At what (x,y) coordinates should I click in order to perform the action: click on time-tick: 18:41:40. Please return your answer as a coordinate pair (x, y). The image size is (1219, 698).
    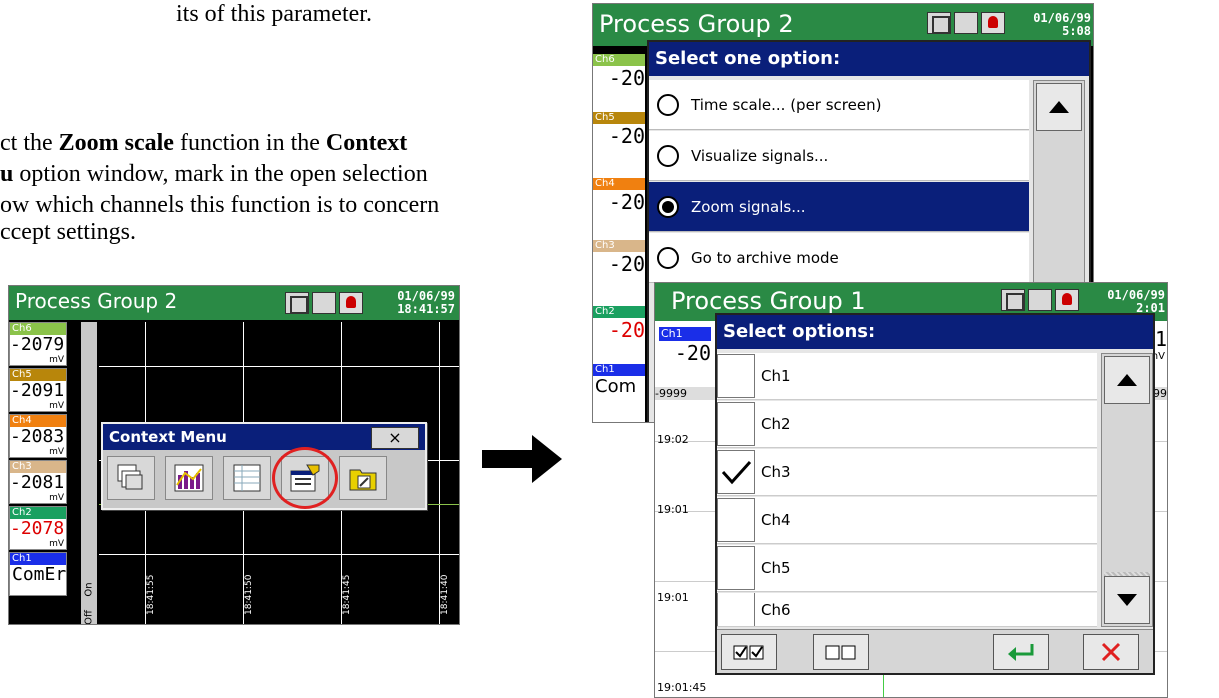
    Looking at the image, I should click on (445, 594).